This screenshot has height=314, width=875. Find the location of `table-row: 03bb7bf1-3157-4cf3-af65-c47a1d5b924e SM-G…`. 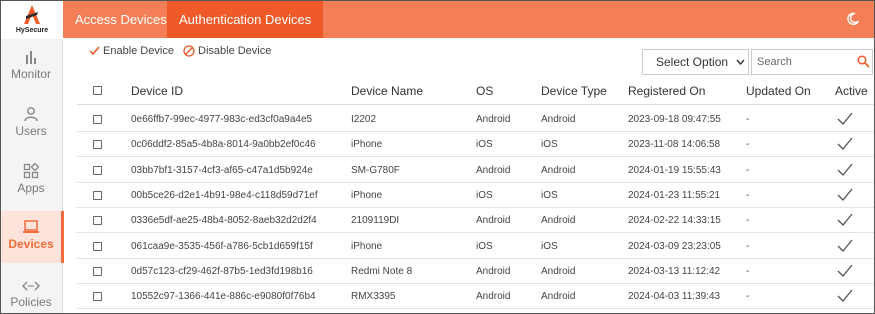

table-row: 03bb7bf1-3157-4cf3-af65-c47a1d5b924e SM-G… is located at coordinates (475, 170).